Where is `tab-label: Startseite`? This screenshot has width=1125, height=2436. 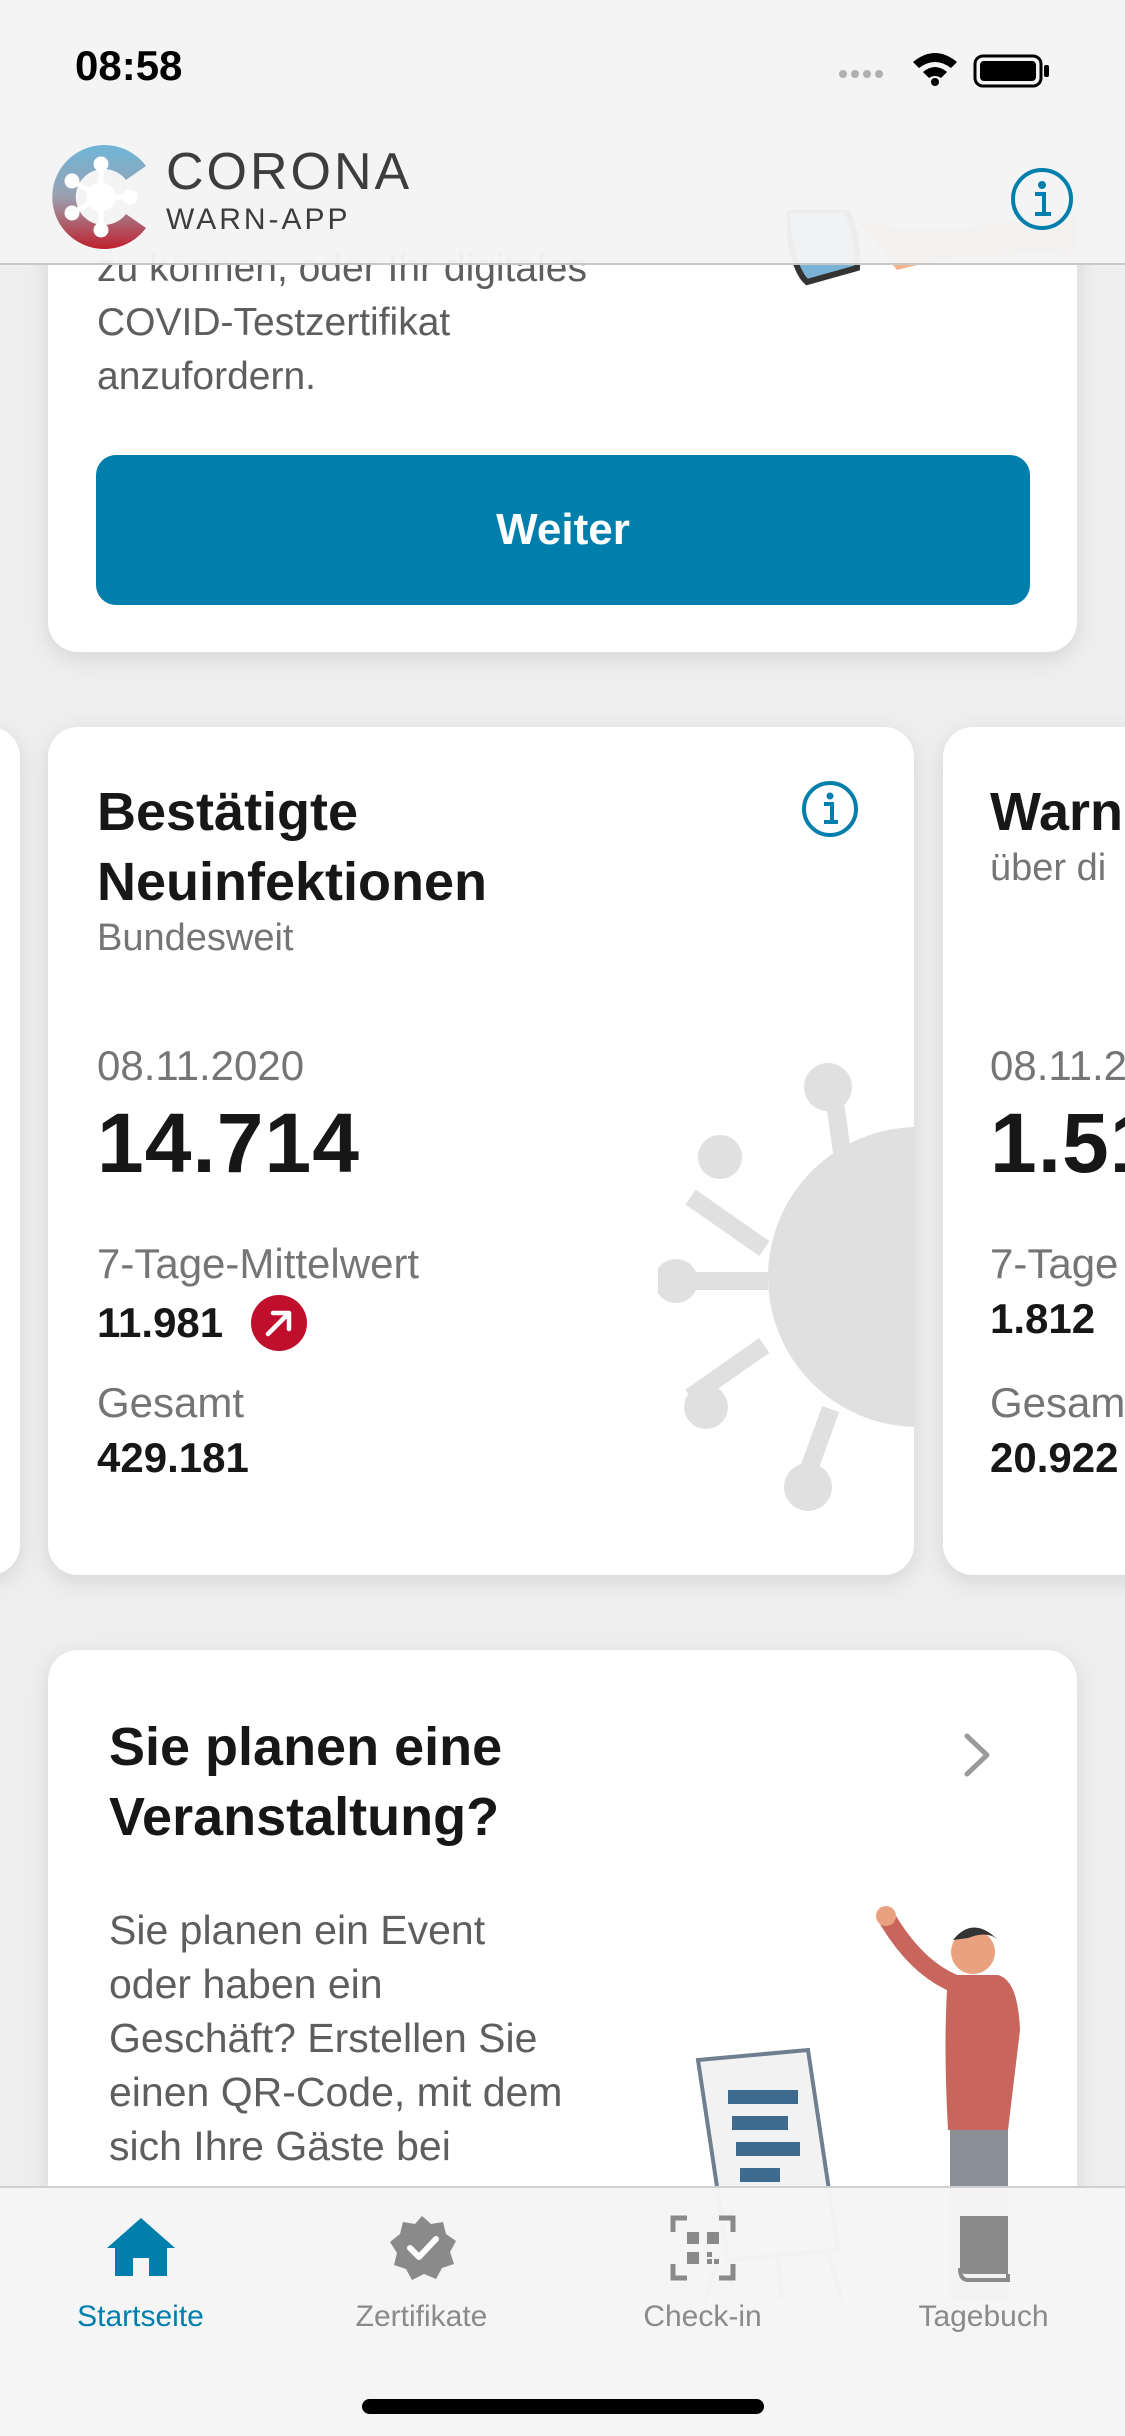
tab-label: Startseite is located at coordinates (140, 2316).